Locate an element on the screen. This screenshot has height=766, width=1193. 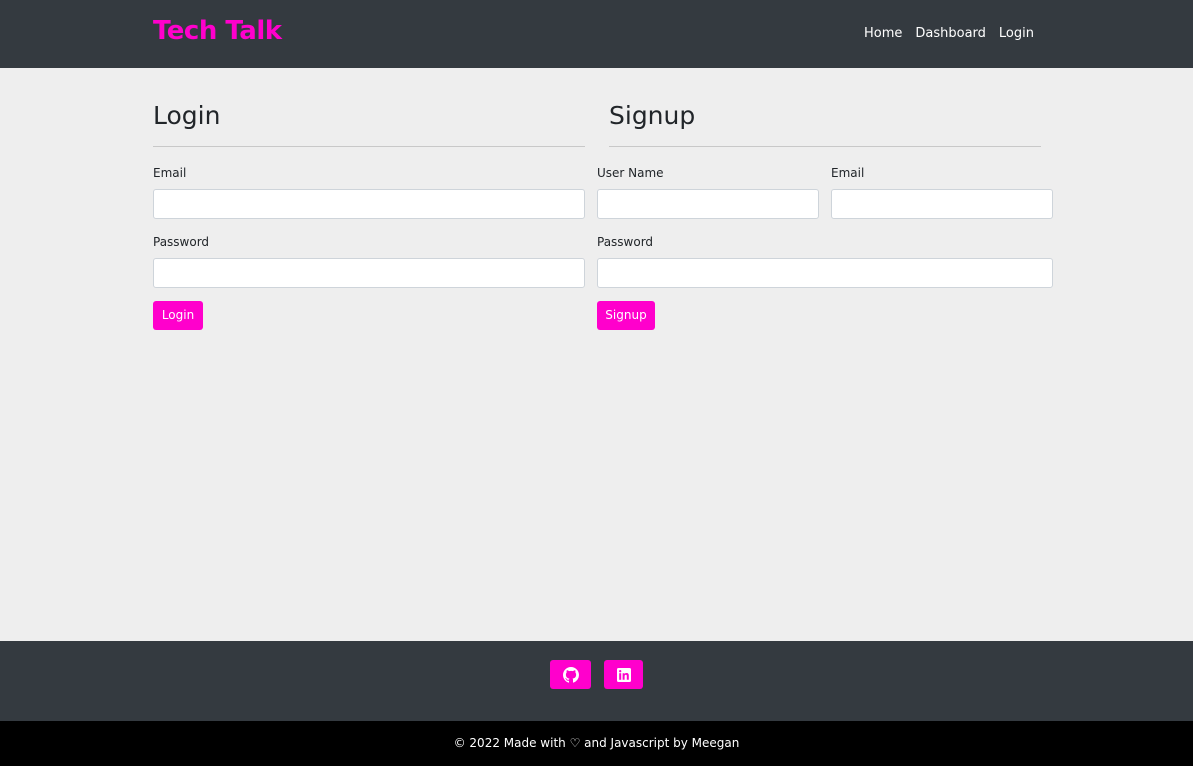
github-button is located at coordinates (570, 674).